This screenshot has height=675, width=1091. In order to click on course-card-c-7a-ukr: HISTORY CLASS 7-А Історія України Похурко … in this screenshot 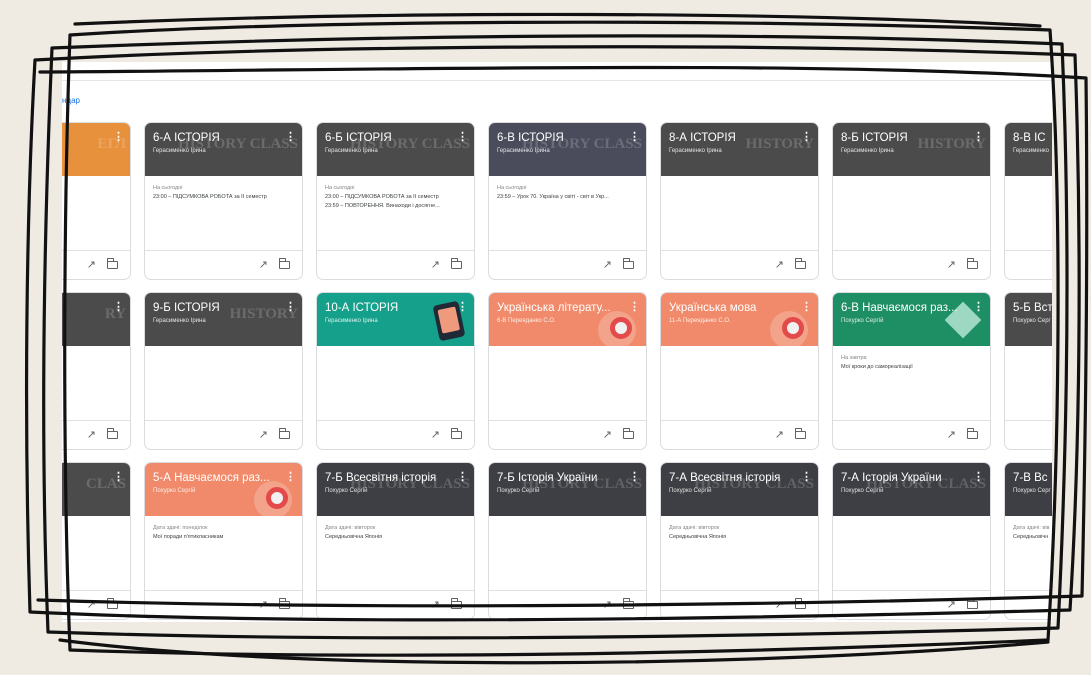, I will do `click(911, 541)`.